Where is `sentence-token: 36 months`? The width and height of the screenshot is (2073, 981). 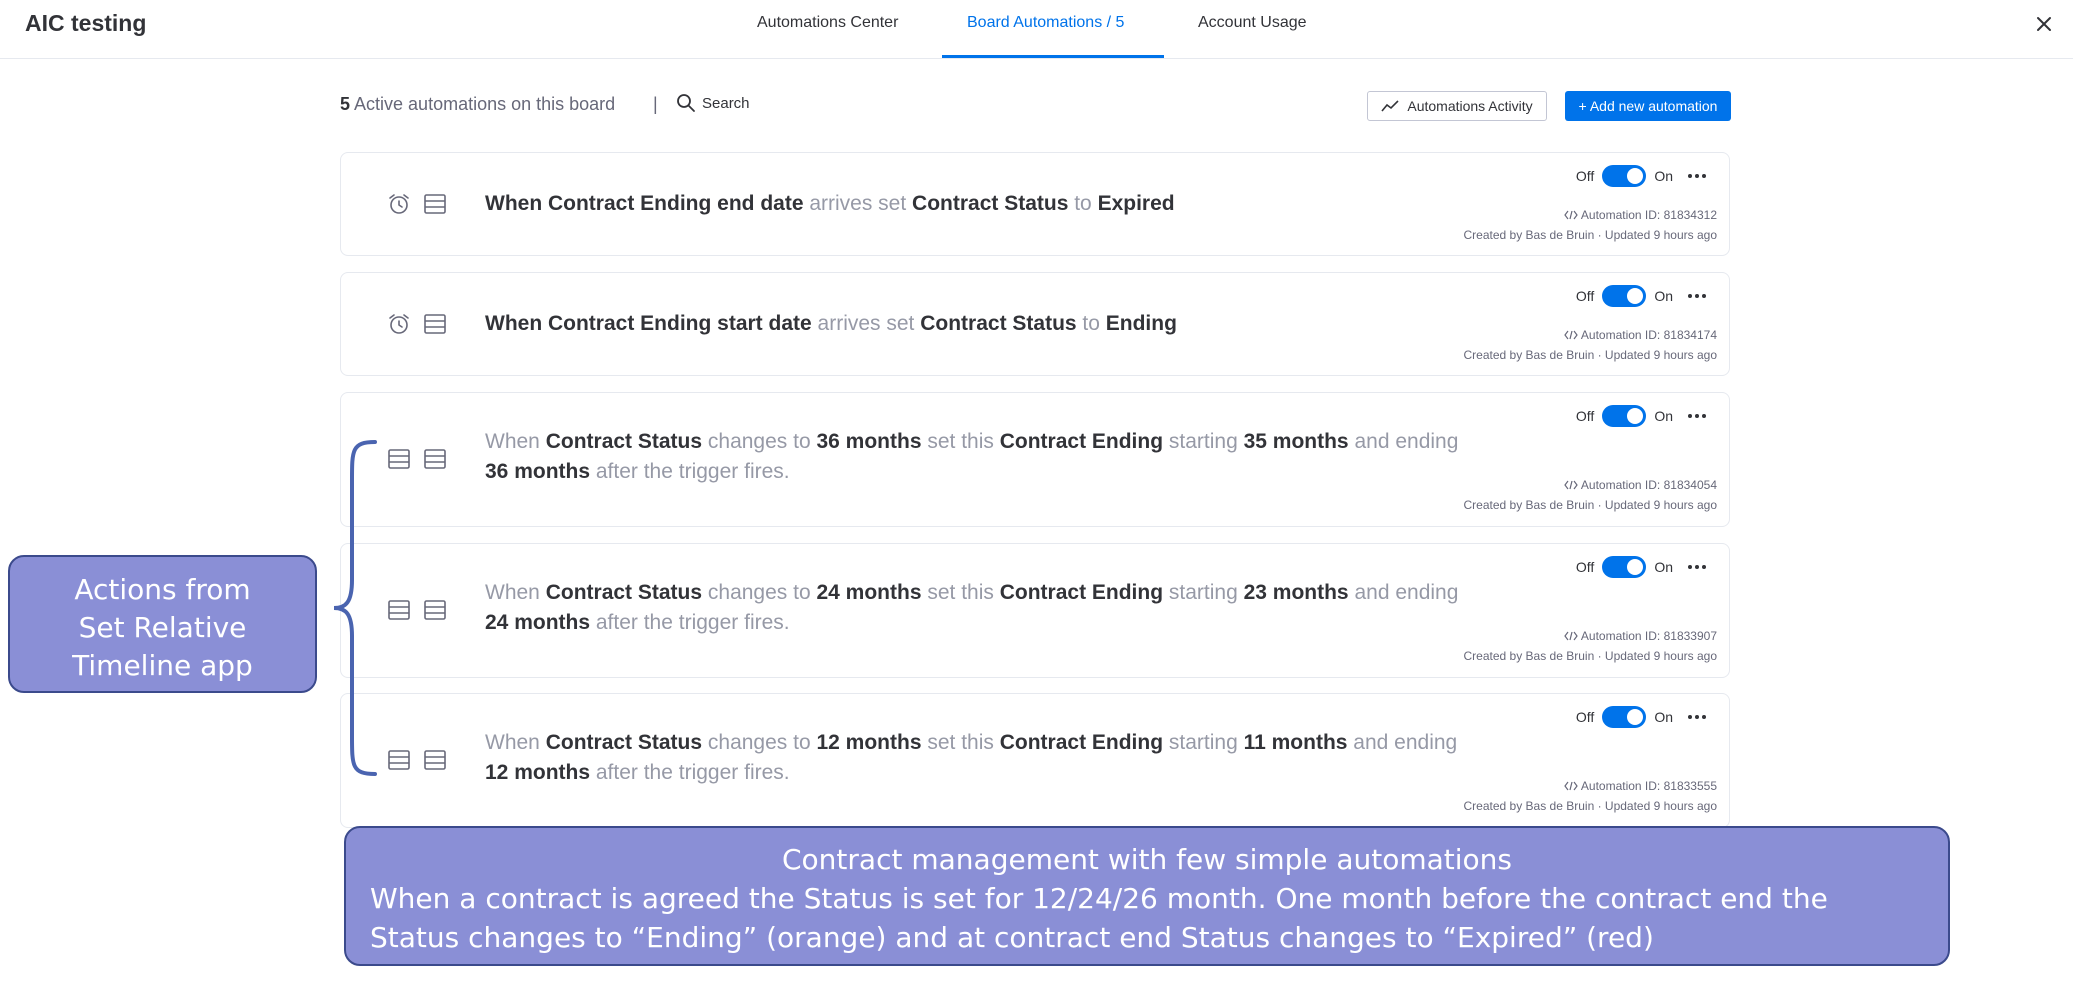
sentence-token: 36 months is located at coordinates (538, 471).